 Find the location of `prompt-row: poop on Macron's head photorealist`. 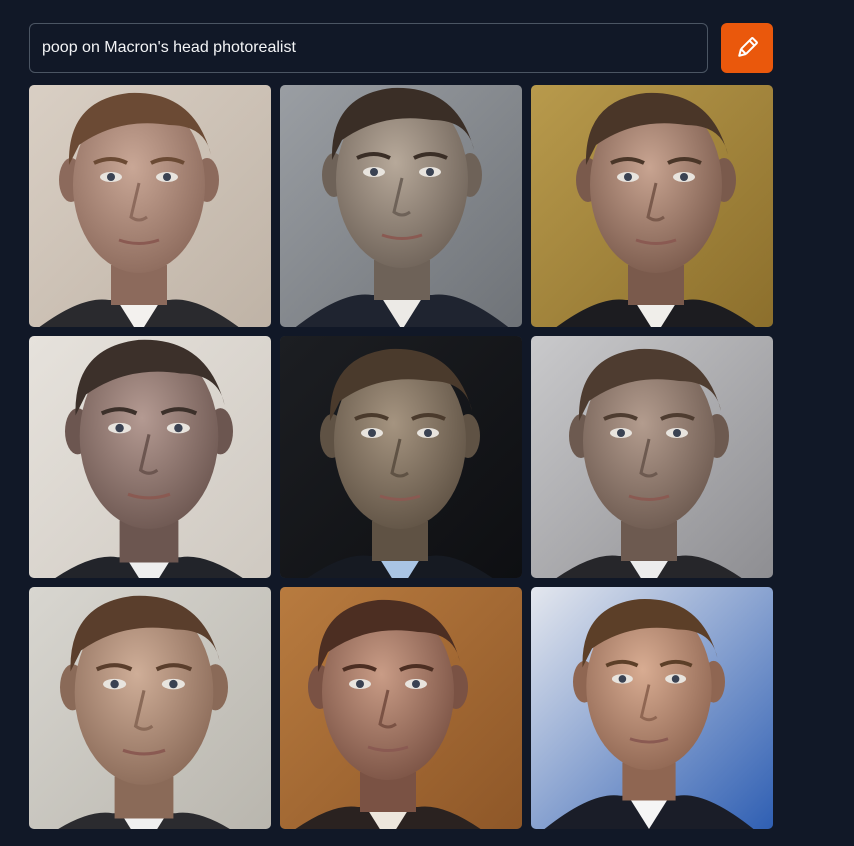

prompt-row: poop on Macron's head photorealist is located at coordinates (401, 48).